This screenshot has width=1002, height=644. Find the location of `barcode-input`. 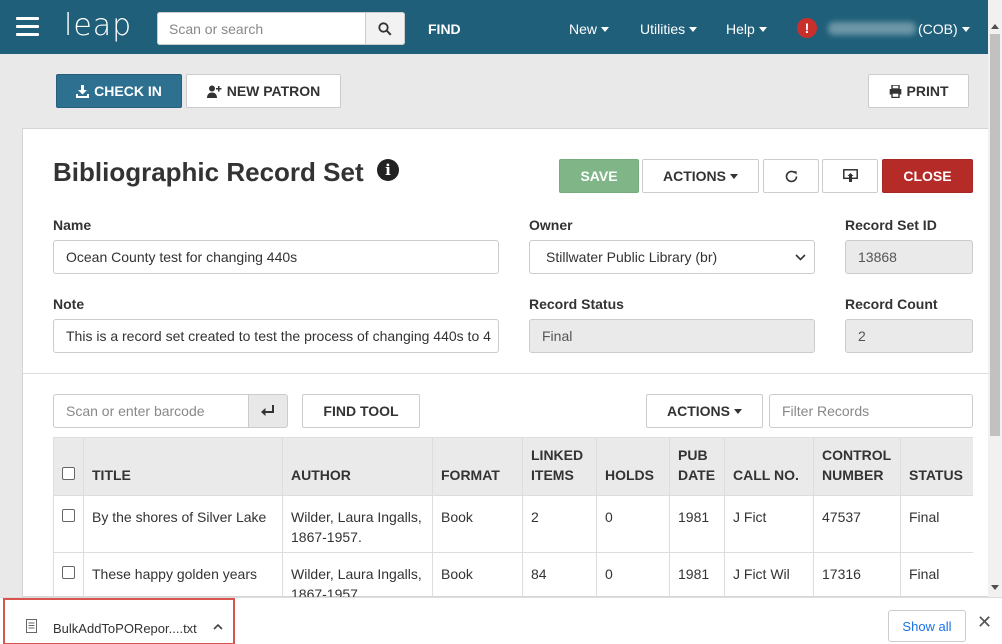

barcode-input is located at coordinates (151, 411).